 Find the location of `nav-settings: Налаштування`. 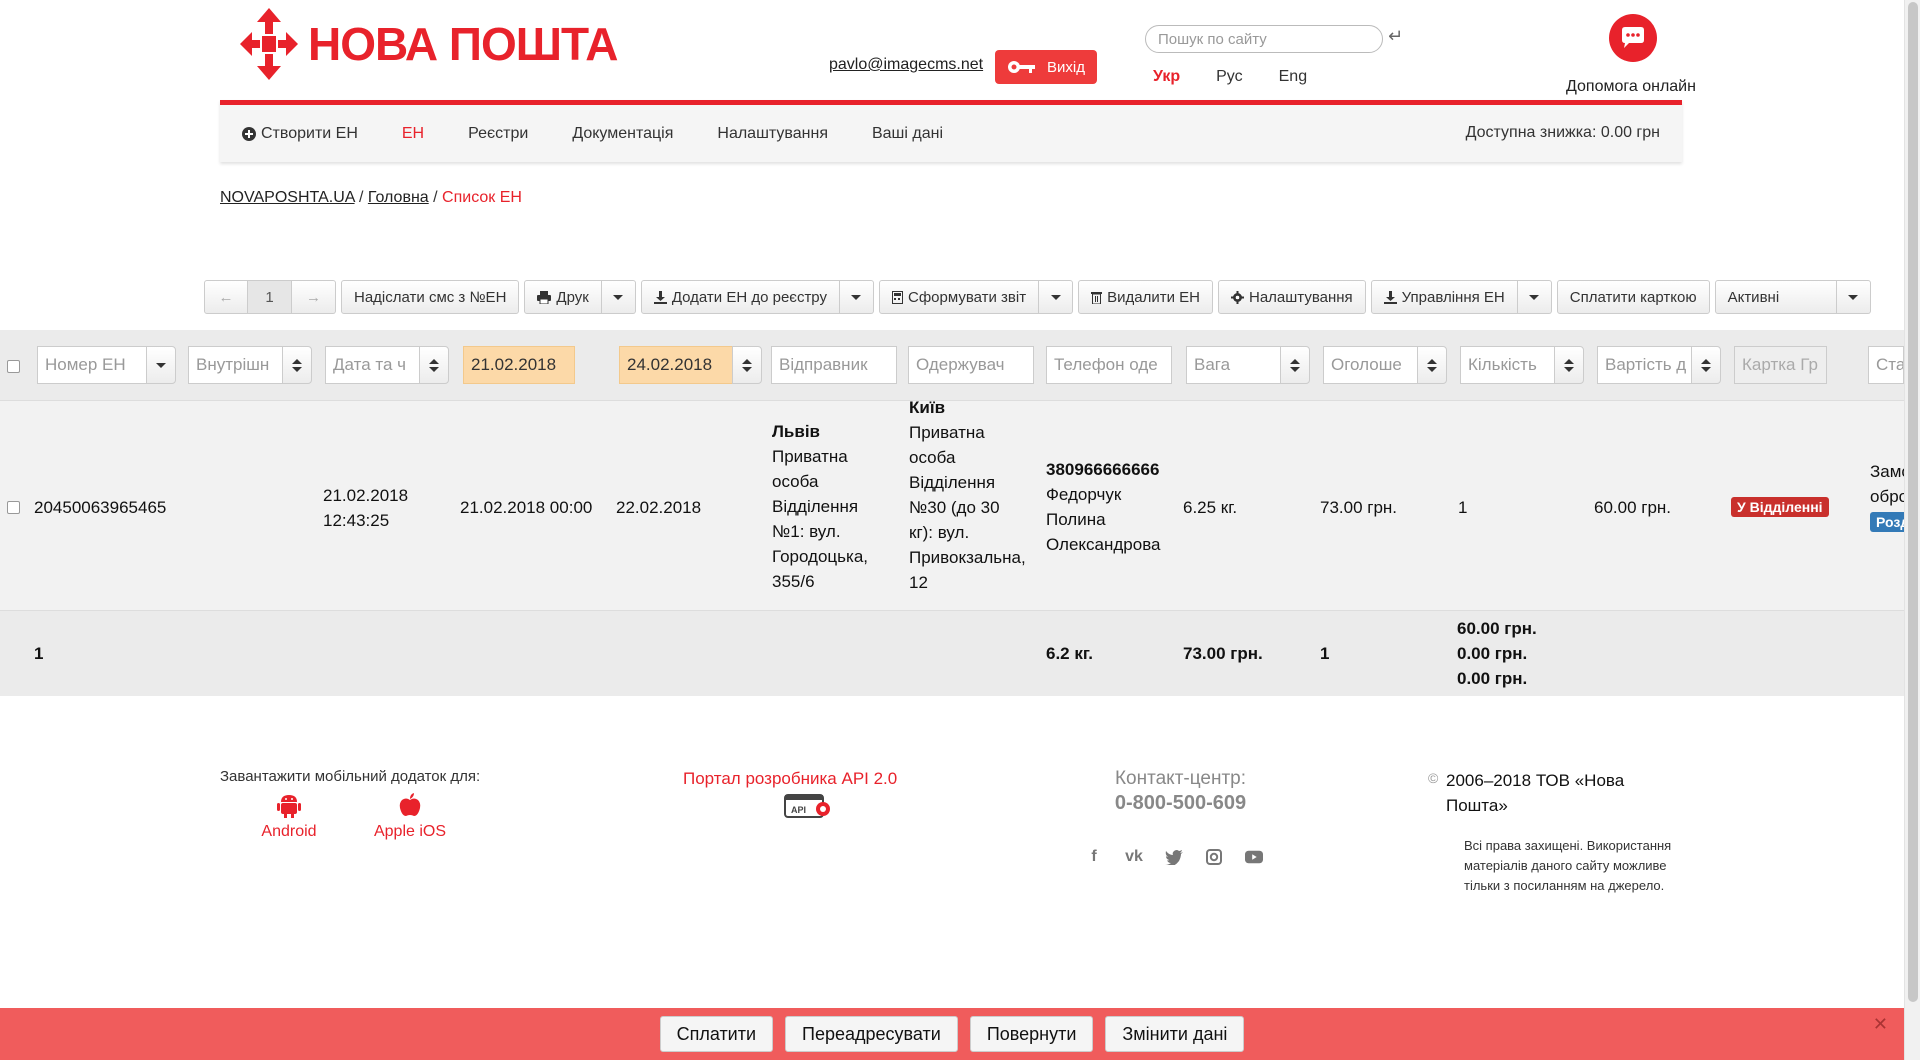

nav-settings: Налаштування is located at coordinates (772, 134).